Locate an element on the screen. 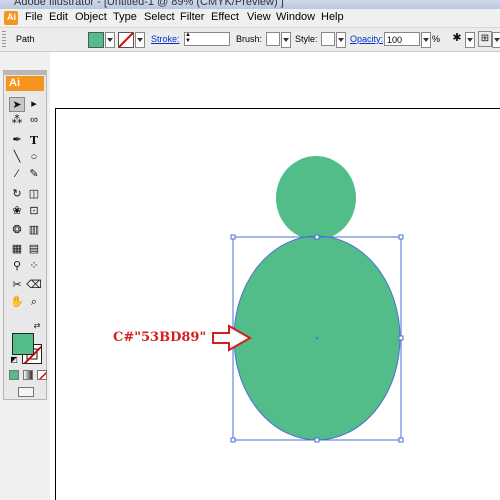 This screenshot has width=500, height=500. paintbrush-icon: ∕ is located at coordinates (17, 174).